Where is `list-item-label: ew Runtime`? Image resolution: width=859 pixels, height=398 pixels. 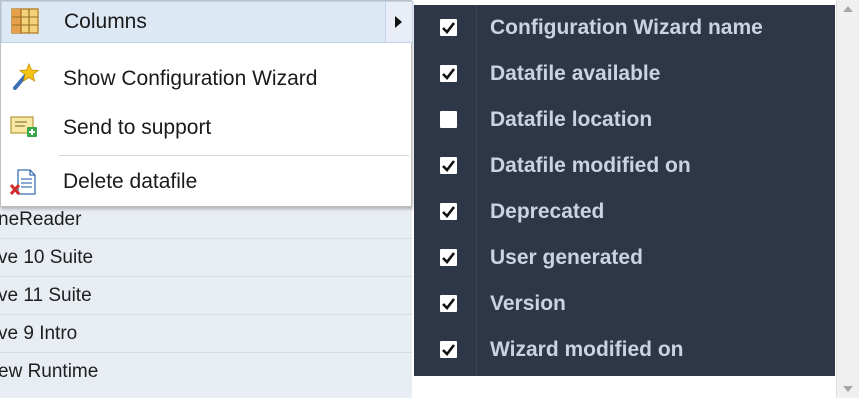 list-item-label: ew Runtime is located at coordinates (49, 371).